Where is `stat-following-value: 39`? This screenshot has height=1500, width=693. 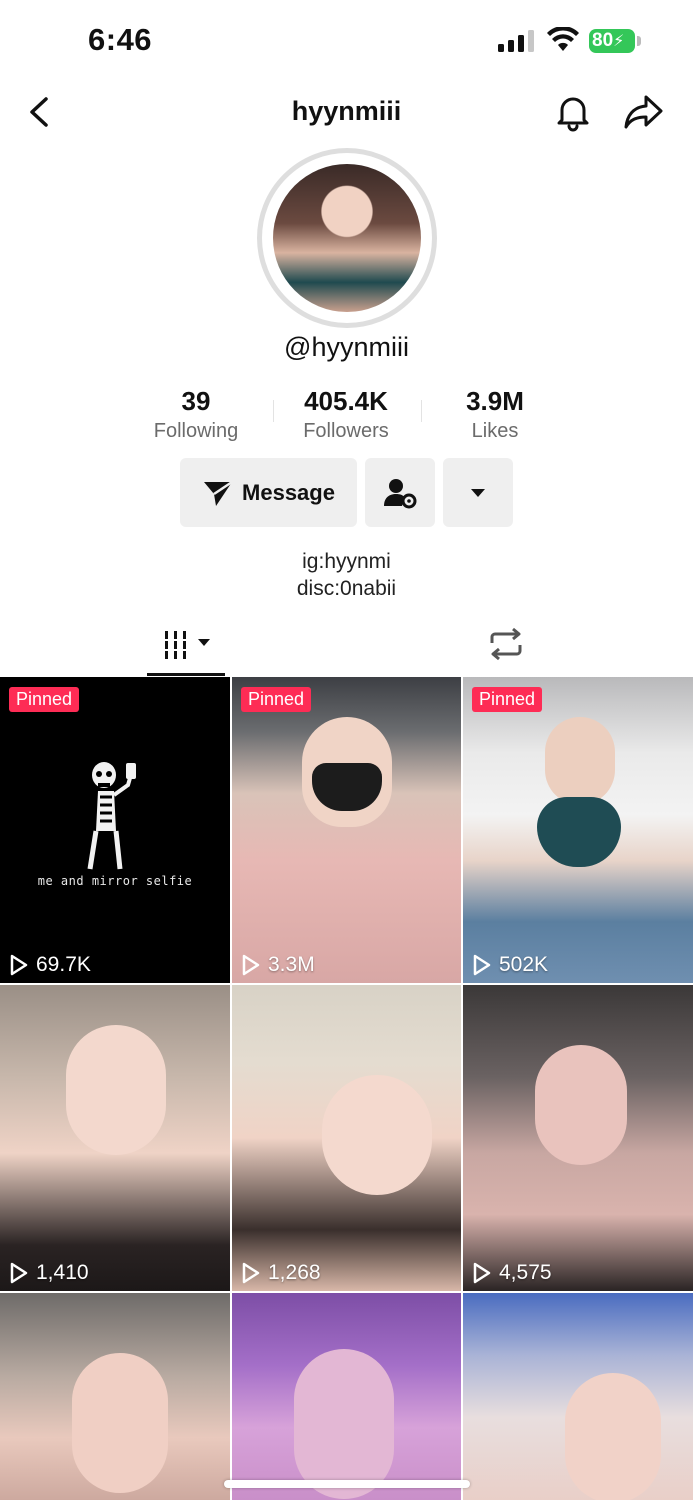
stat-following-value: 39 is located at coordinates (196, 401).